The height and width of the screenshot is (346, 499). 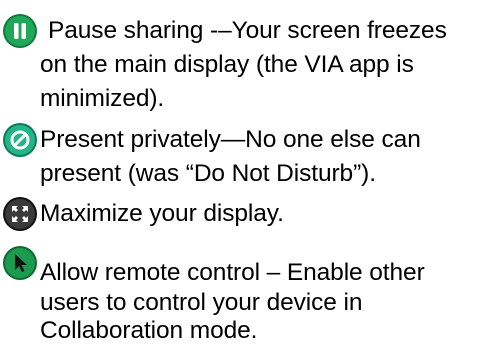 What do you see at coordinates (20, 140) in the screenshot?
I see `present-privately-icon` at bounding box center [20, 140].